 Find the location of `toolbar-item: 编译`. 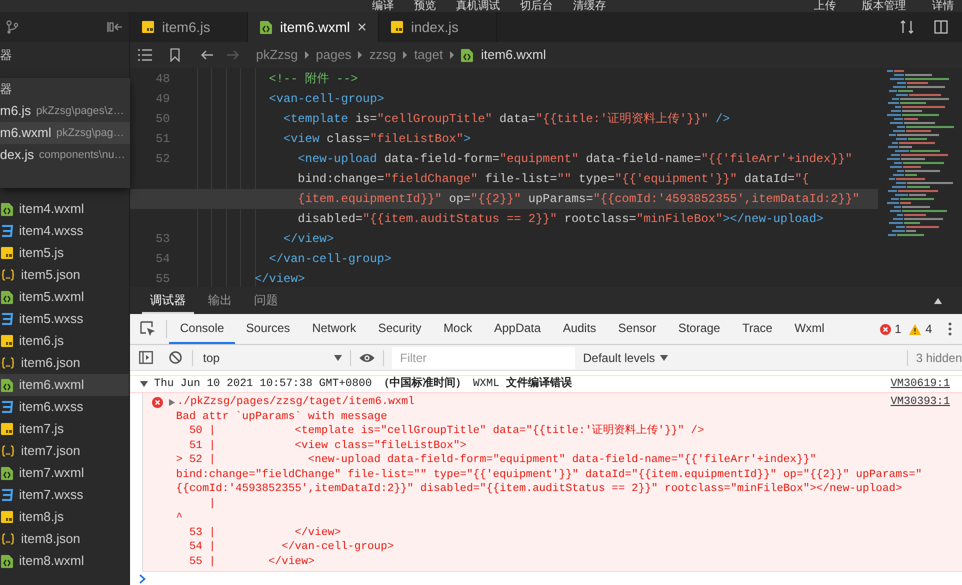

toolbar-item: 编译 is located at coordinates (383, 6).